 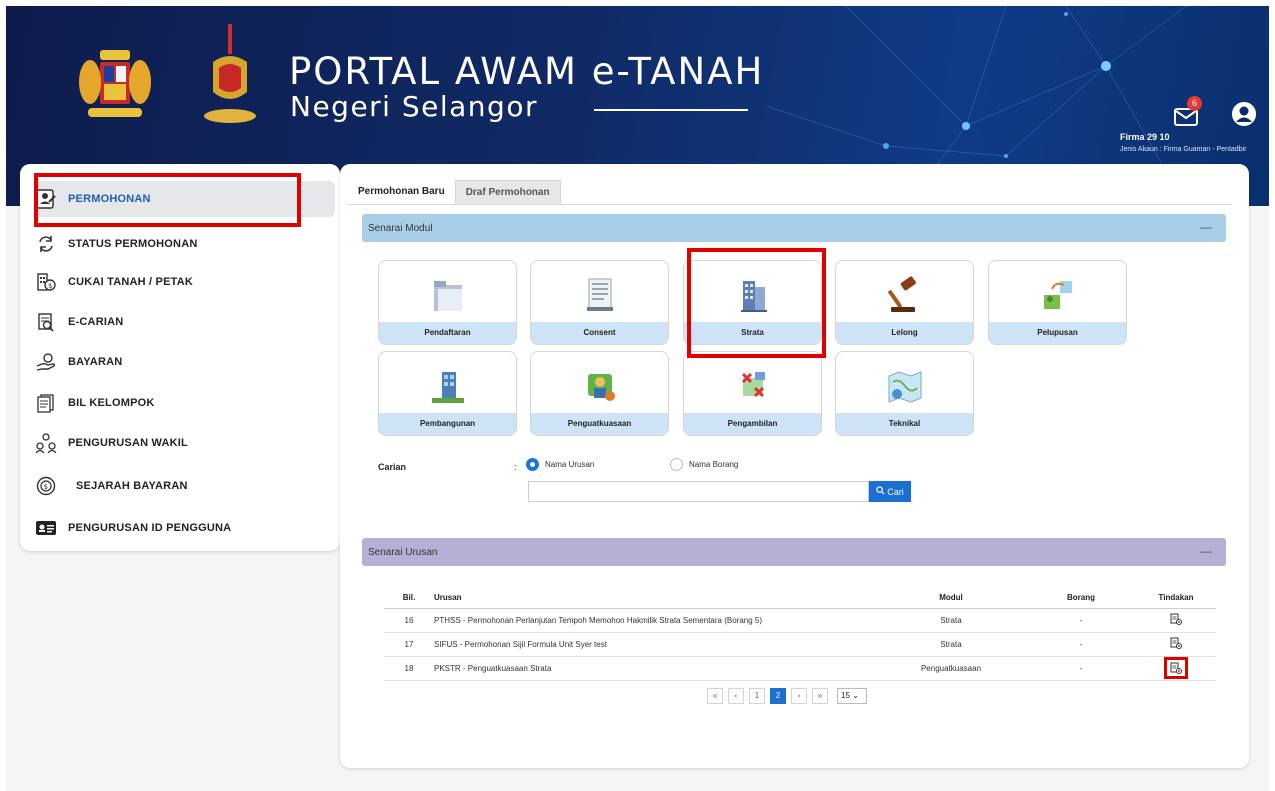 What do you see at coordinates (752, 393) in the screenshot?
I see `module-card-pengambilan: Pengambilan` at bounding box center [752, 393].